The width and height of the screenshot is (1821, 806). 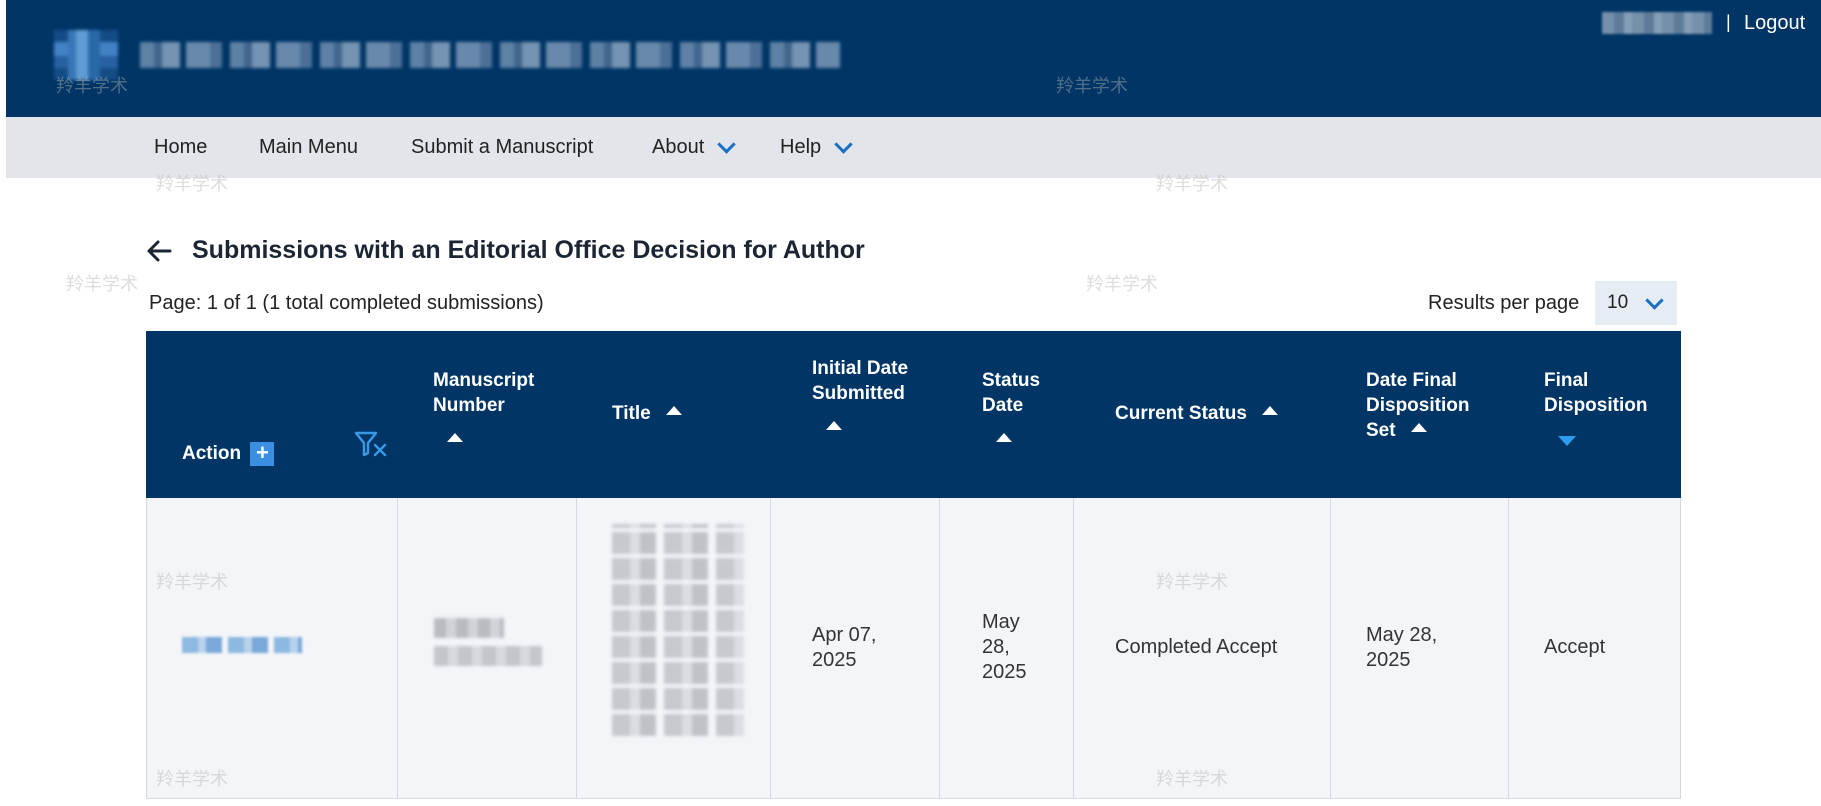 I want to click on results-per-page-value: 10, so click(x=1618, y=302).